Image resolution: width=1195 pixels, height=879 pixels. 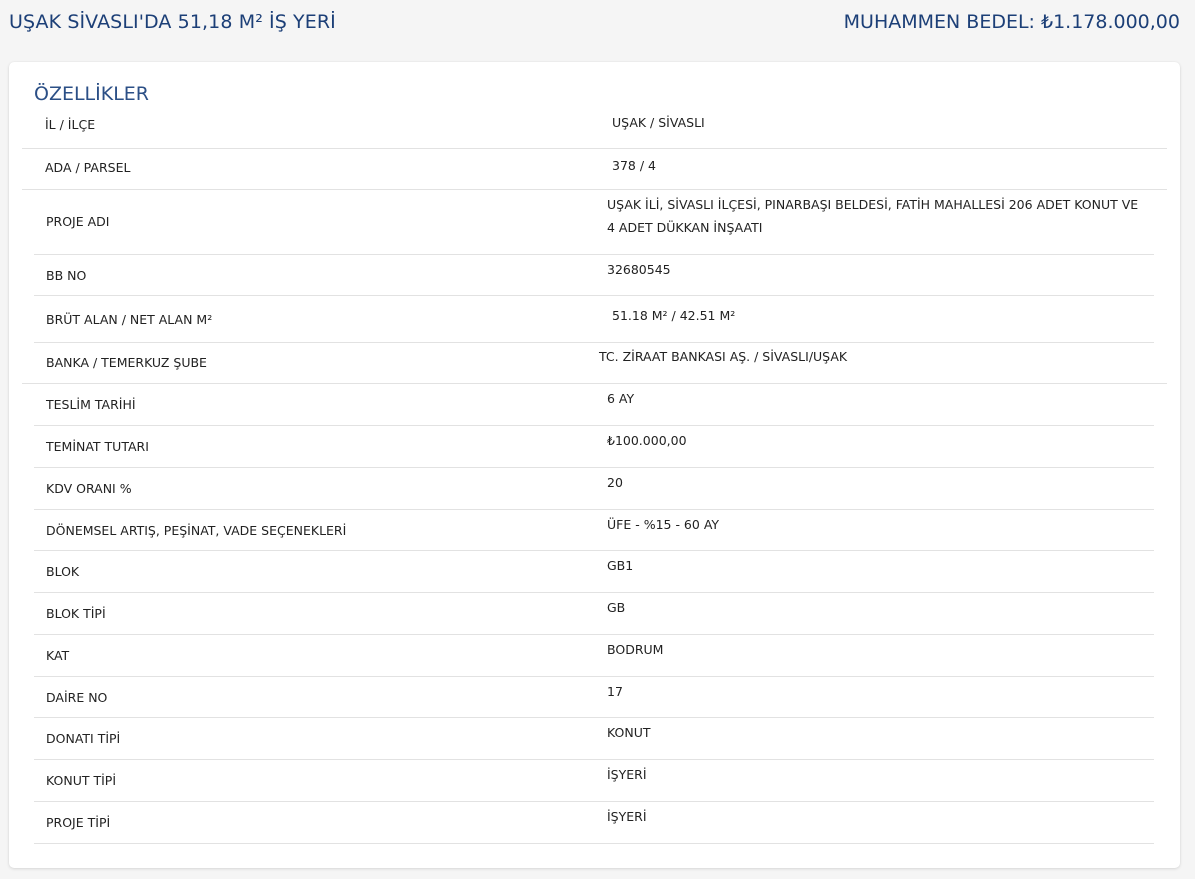 What do you see at coordinates (91, 404) in the screenshot?
I see `row-label: TESLİM TARİHİ` at bounding box center [91, 404].